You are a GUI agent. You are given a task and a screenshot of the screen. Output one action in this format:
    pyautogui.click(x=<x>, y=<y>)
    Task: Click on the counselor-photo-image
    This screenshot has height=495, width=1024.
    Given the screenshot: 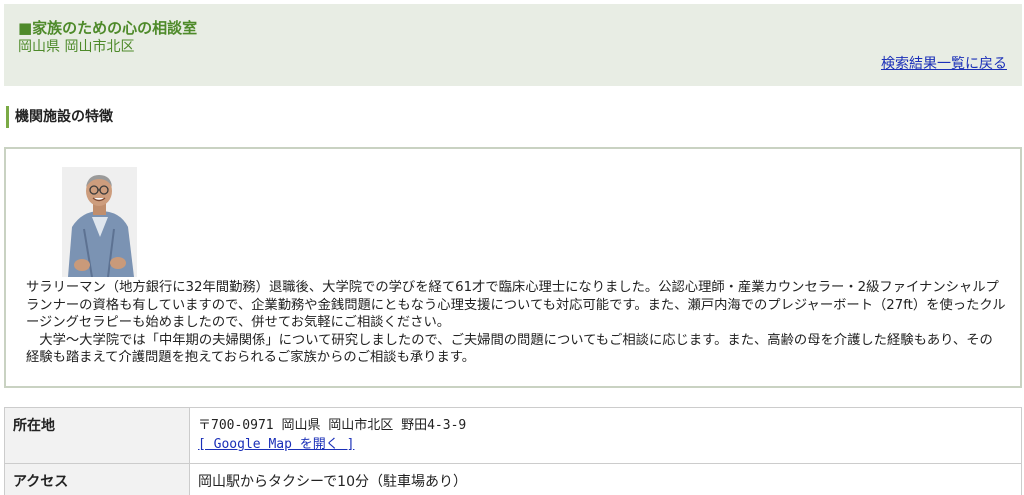 What is the action you would take?
    pyautogui.click(x=99, y=222)
    